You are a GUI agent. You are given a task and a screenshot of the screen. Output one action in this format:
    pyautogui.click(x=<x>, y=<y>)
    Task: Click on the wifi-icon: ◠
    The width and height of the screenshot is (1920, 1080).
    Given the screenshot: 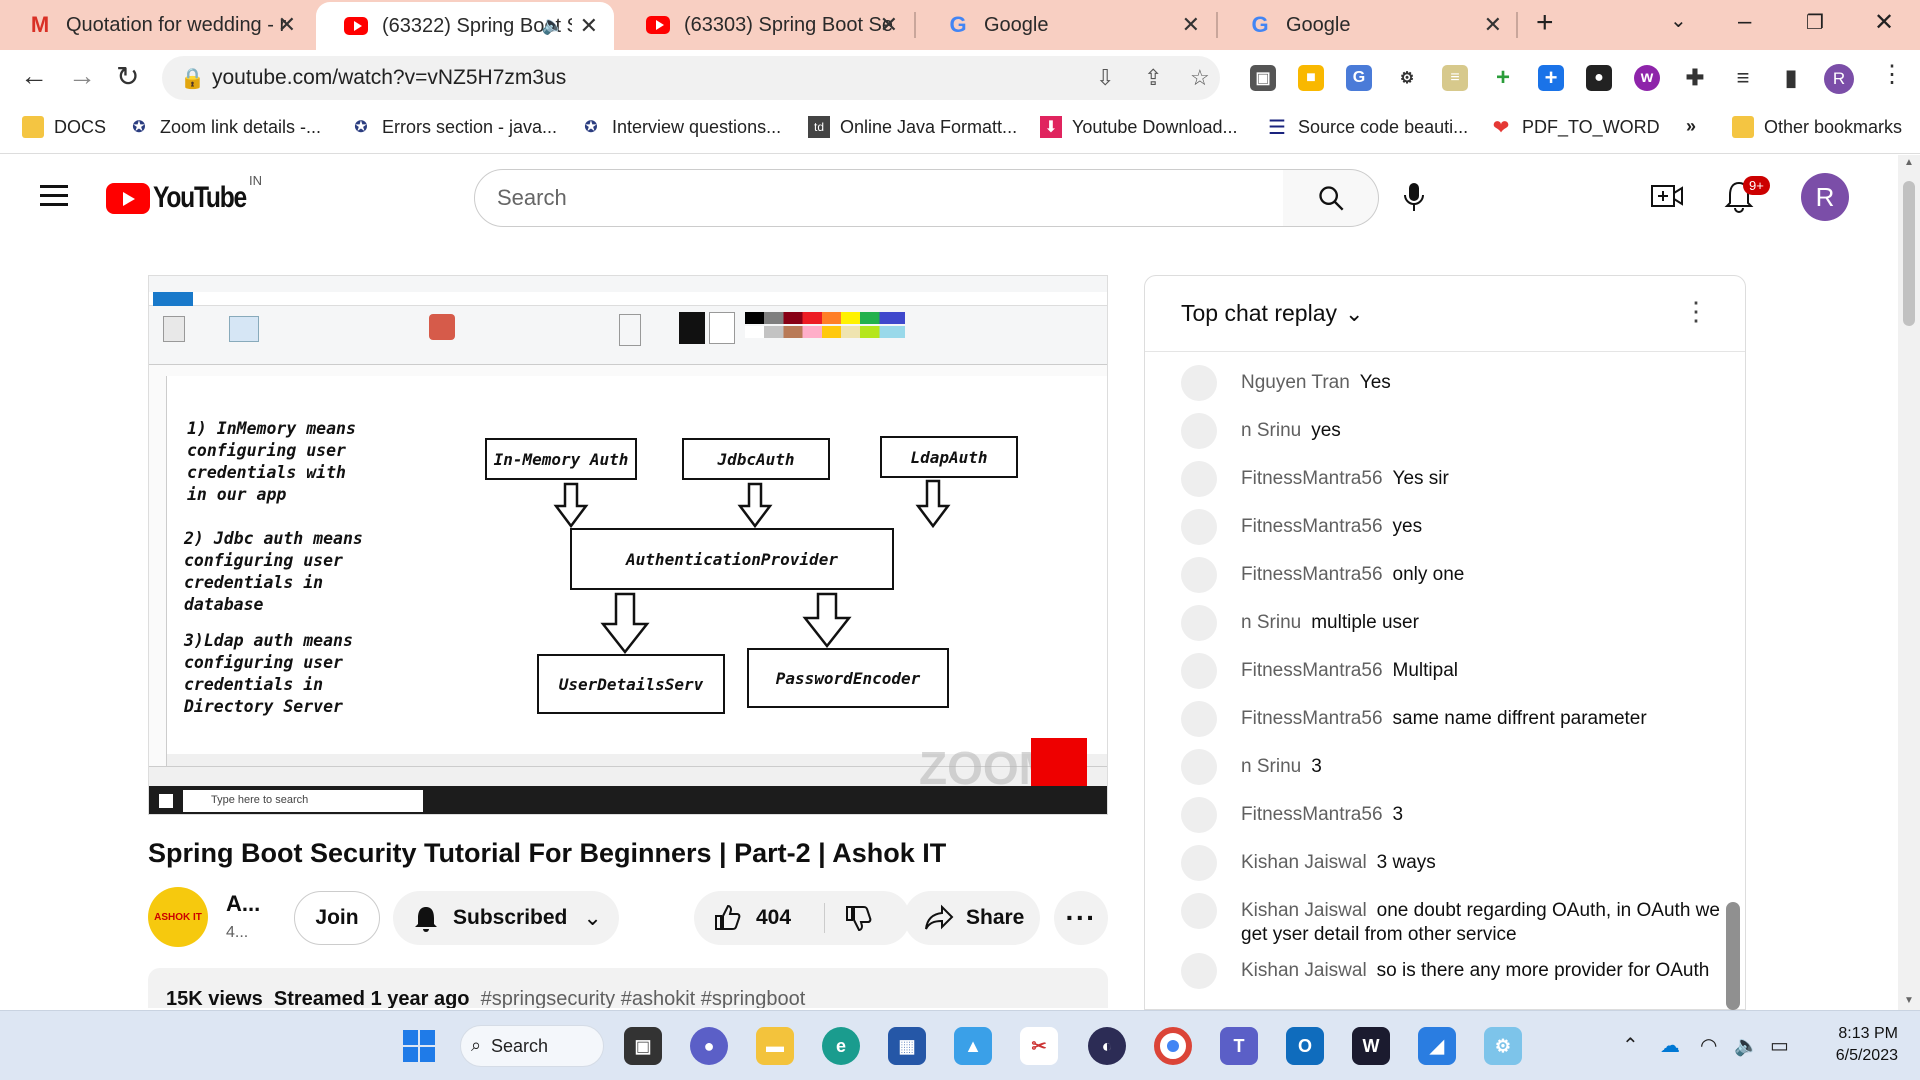 What is the action you would take?
    pyautogui.click(x=1708, y=1045)
    